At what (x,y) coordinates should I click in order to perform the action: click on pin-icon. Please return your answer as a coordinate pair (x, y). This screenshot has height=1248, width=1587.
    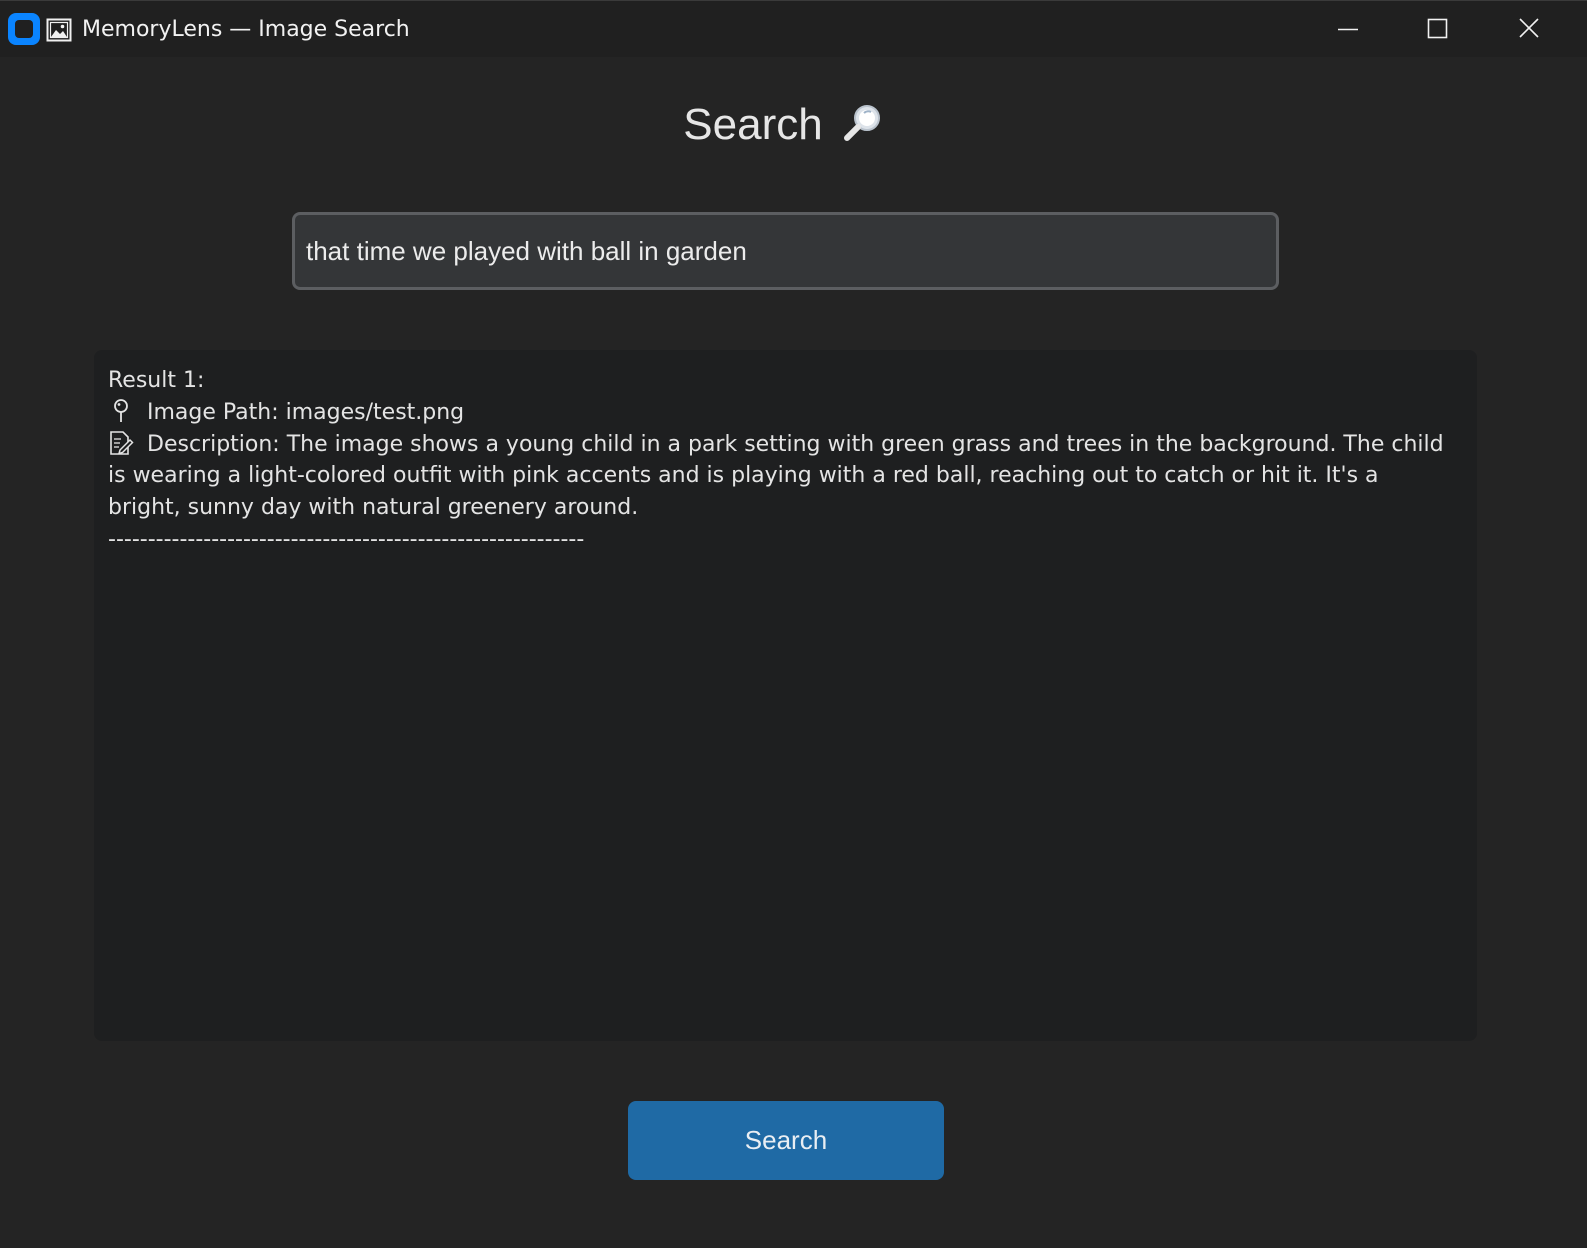
    Looking at the image, I should click on (121, 410).